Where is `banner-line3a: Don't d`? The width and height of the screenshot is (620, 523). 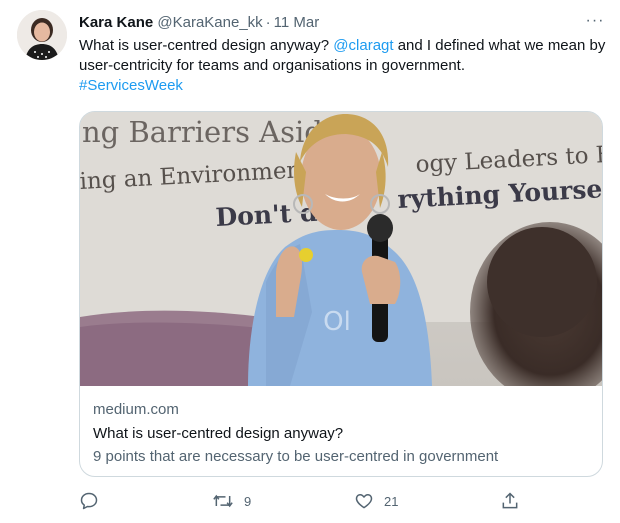
banner-line3a: Don't d is located at coordinates (266, 215).